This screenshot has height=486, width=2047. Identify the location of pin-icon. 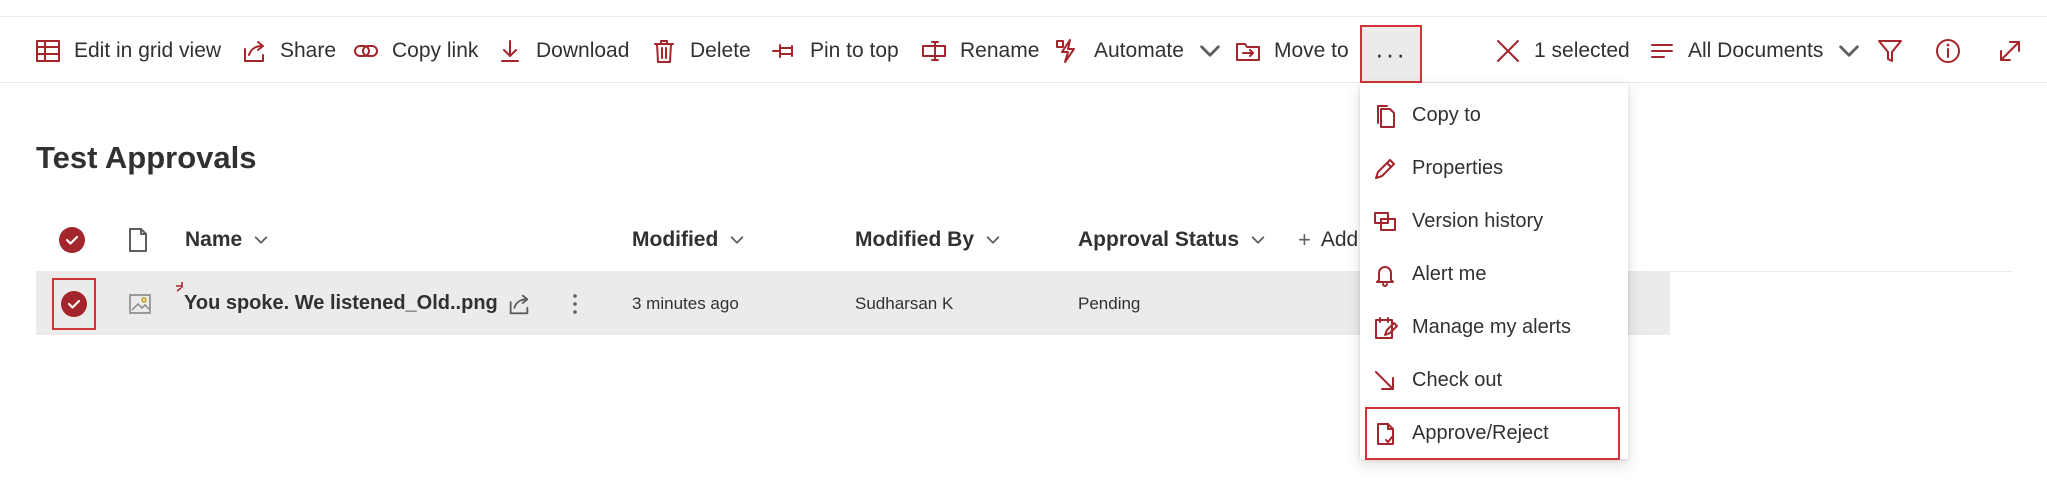
(784, 51).